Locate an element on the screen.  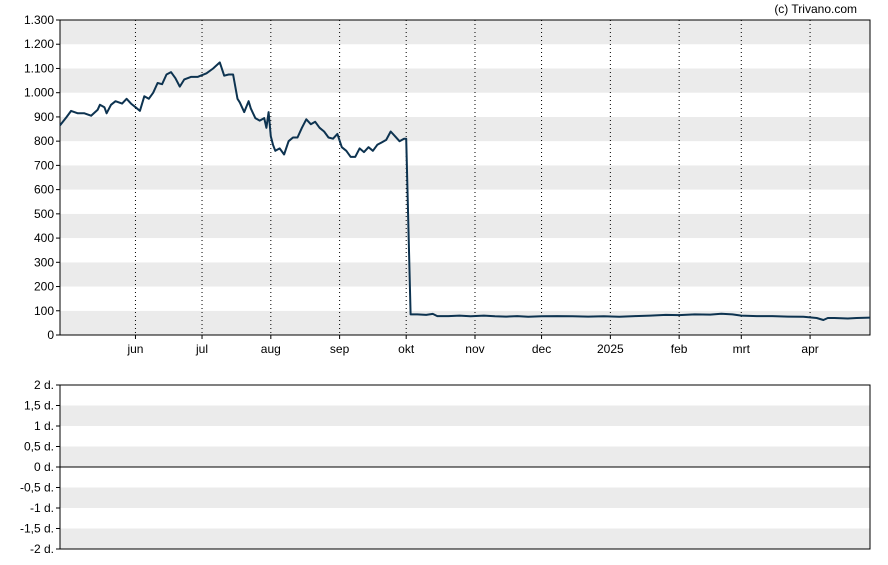
x-tick-label: mrt is located at coordinates (742, 349).